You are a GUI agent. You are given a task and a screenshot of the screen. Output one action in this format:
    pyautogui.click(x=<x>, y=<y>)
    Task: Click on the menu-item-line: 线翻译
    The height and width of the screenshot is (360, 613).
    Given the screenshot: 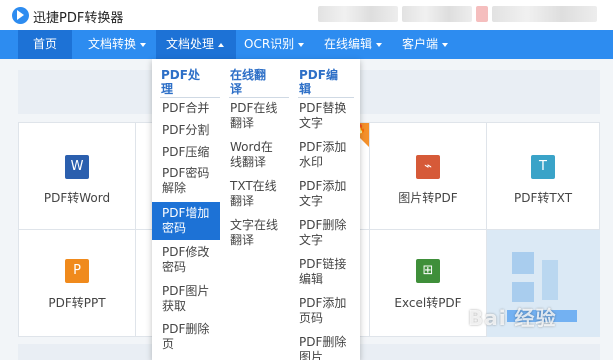 What is the action you would take?
    pyautogui.click(x=248, y=162)
    